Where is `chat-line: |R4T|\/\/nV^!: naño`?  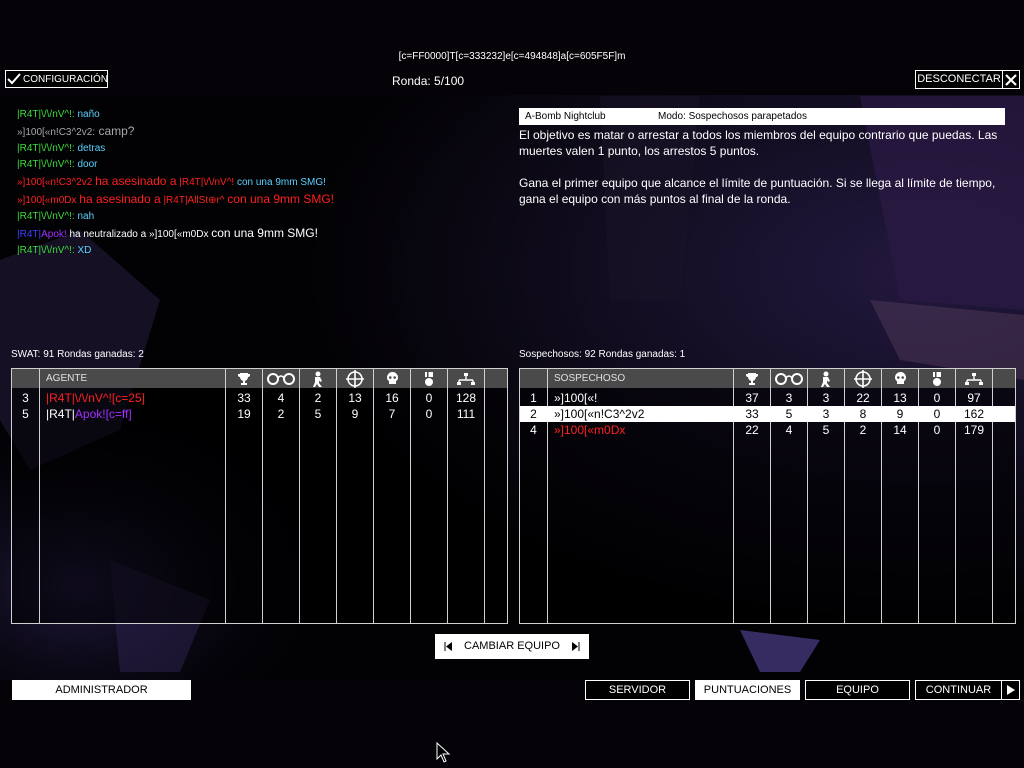
chat-line: |R4T|\/\/nV^!: naño is located at coordinates (257, 115).